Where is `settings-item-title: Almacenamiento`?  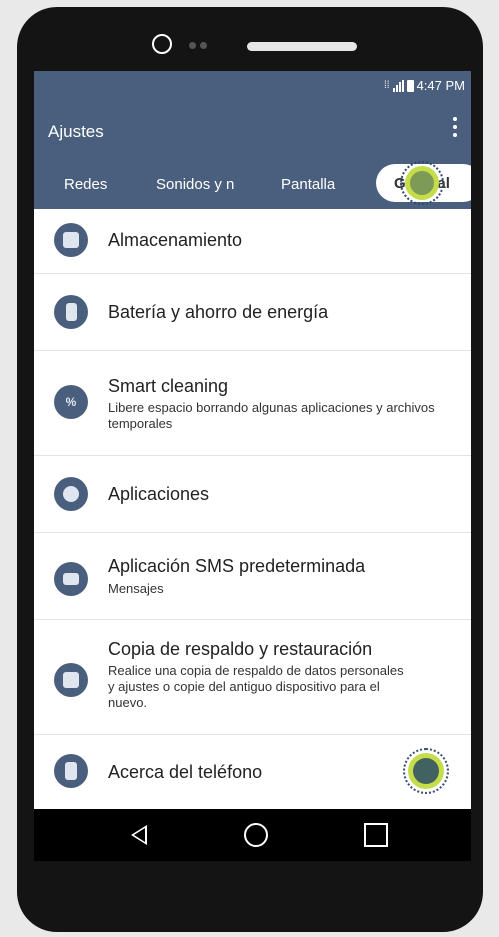 settings-item-title: Almacenamiento is located at coordinates (175, 240).